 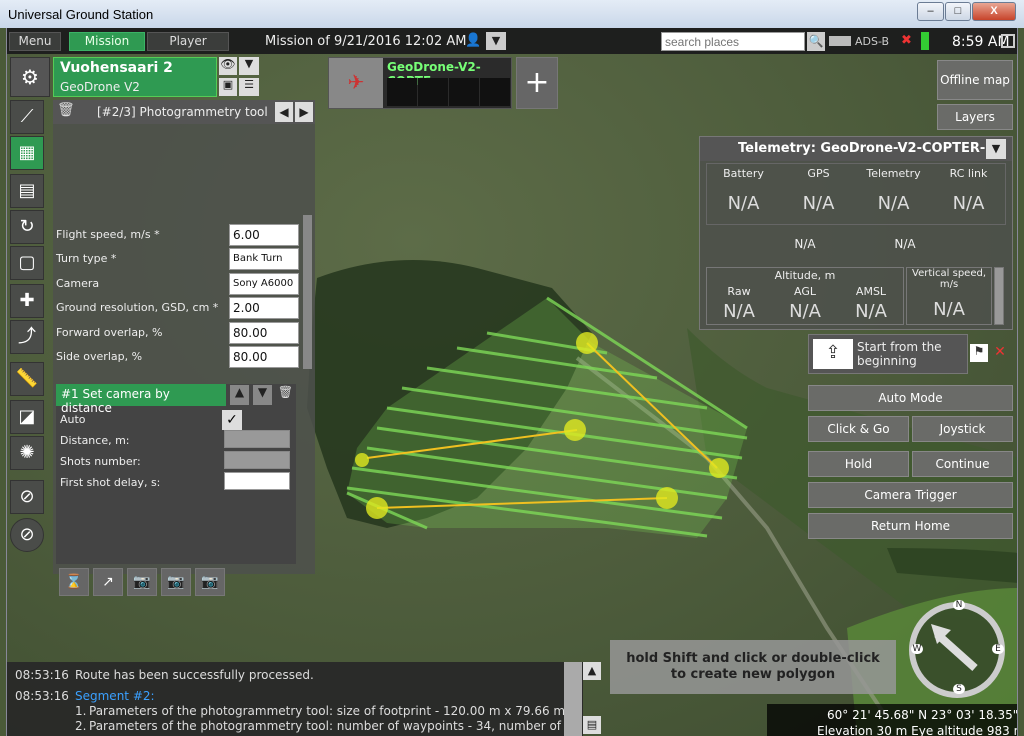 What do you see at coordinates (232, 420) in the screenshot?
I see `auto-checkbox: ✓` at bounding box center [232, 420].